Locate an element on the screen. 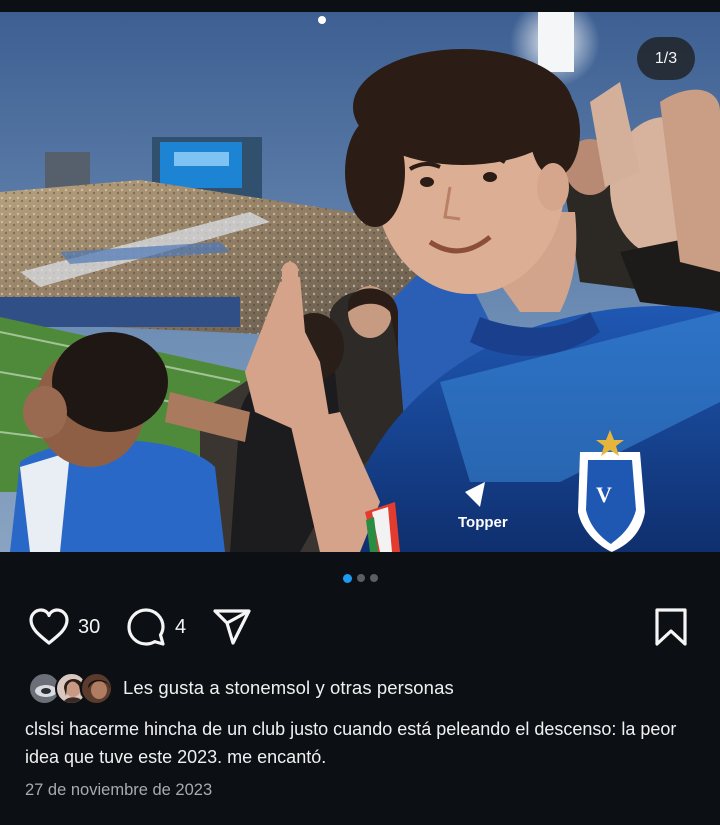 Image resolution: width=720 pixels, height=825 pixels. comment-icon is located at coordinates (146, 627).